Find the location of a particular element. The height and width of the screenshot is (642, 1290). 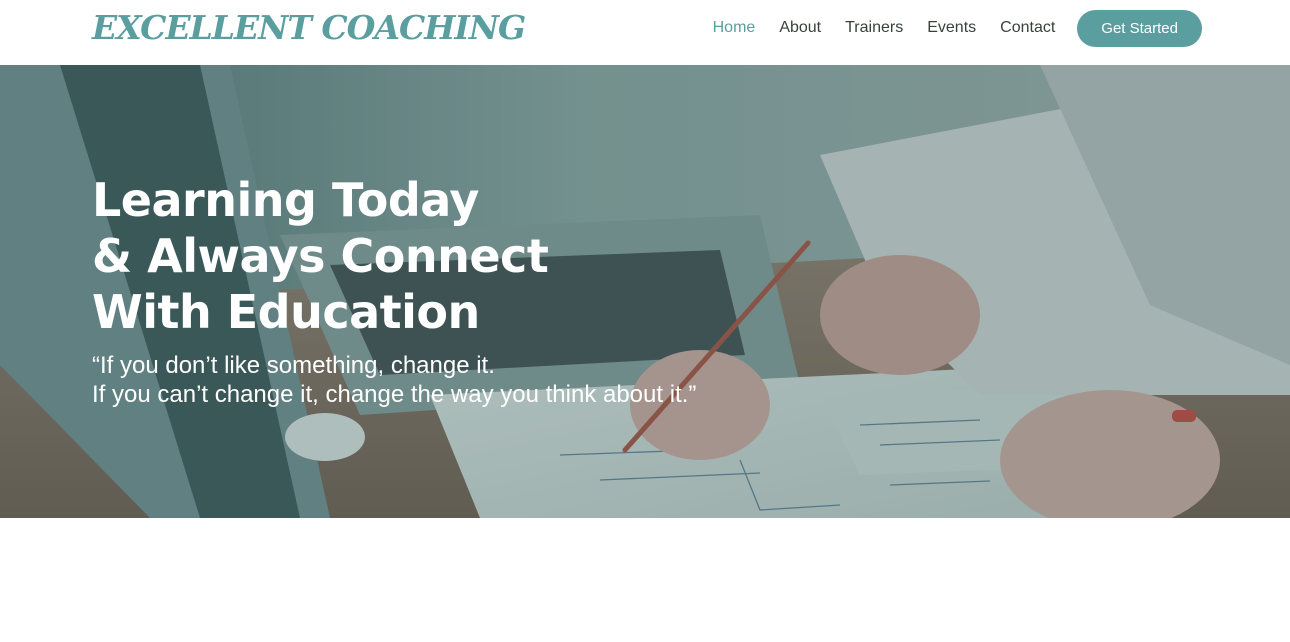

nav-trainers: Trainers is located at coordinates (874, 28).